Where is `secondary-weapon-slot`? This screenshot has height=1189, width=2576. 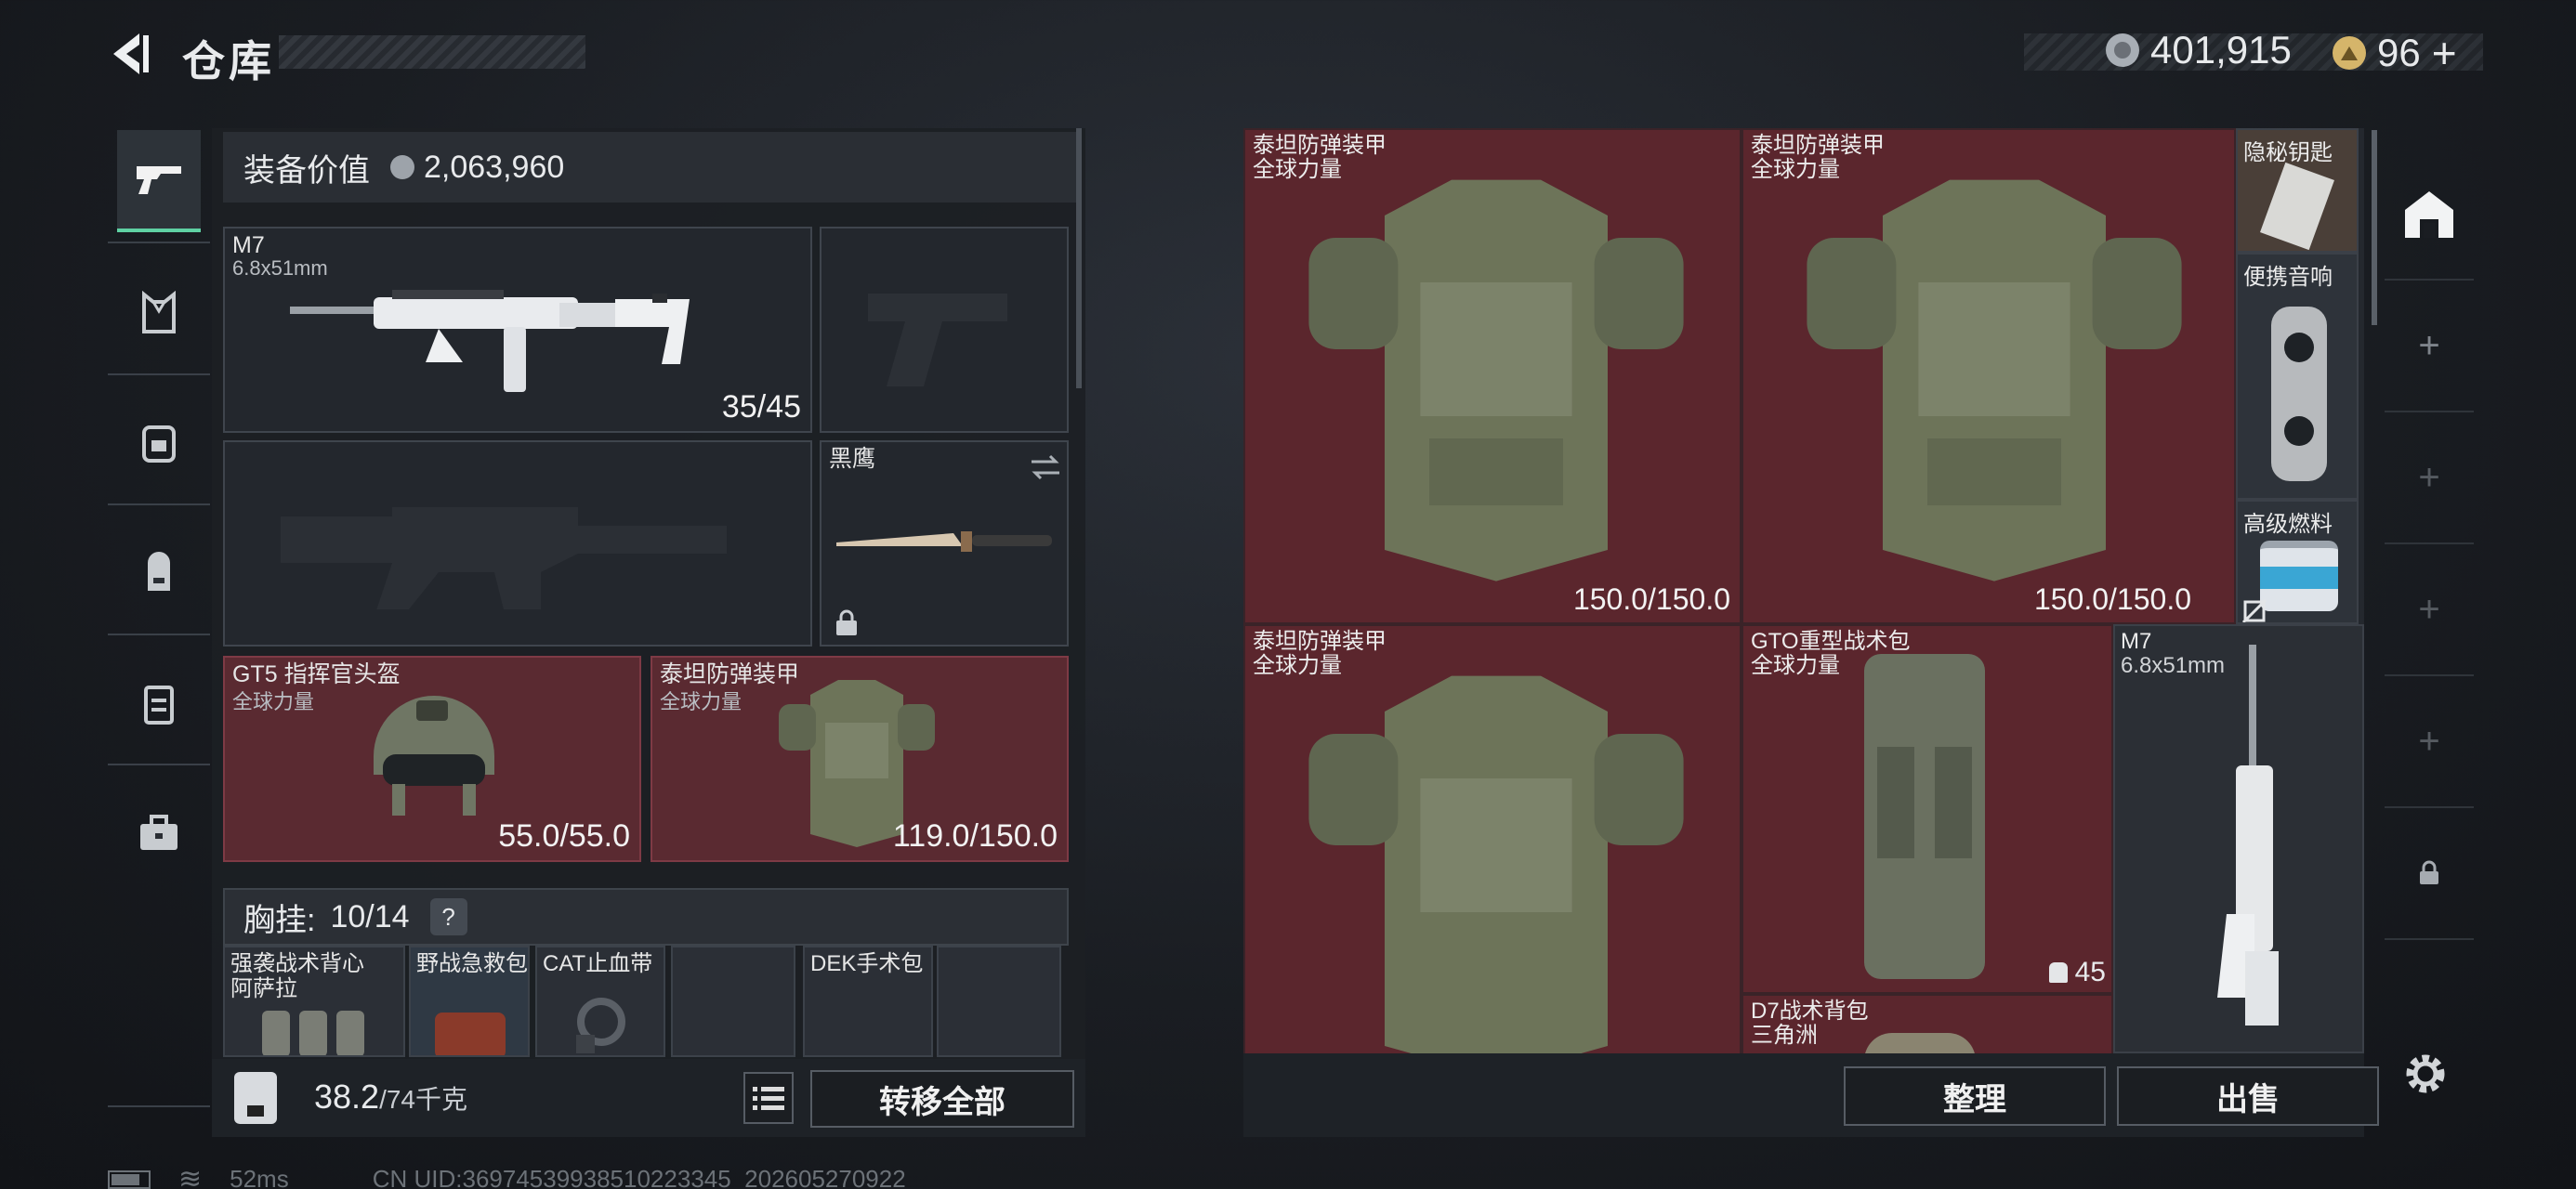 secondary-weapon-slot is located at coordinates (944, 330).